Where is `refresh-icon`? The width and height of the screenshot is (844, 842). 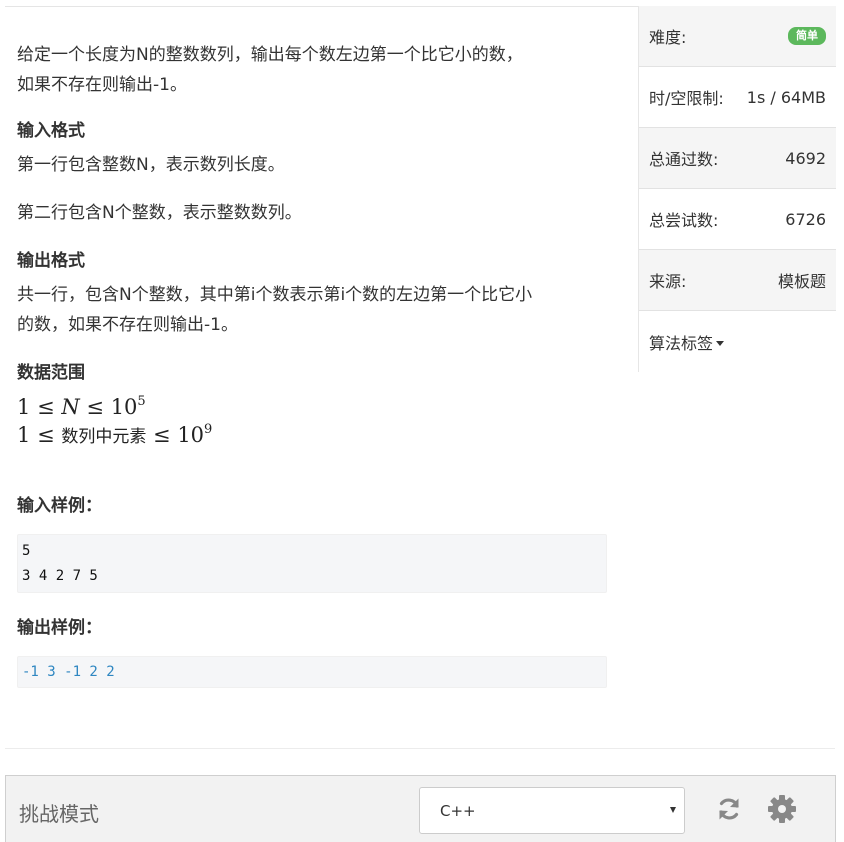
refresh-icon is located at coordinates (729, 809).